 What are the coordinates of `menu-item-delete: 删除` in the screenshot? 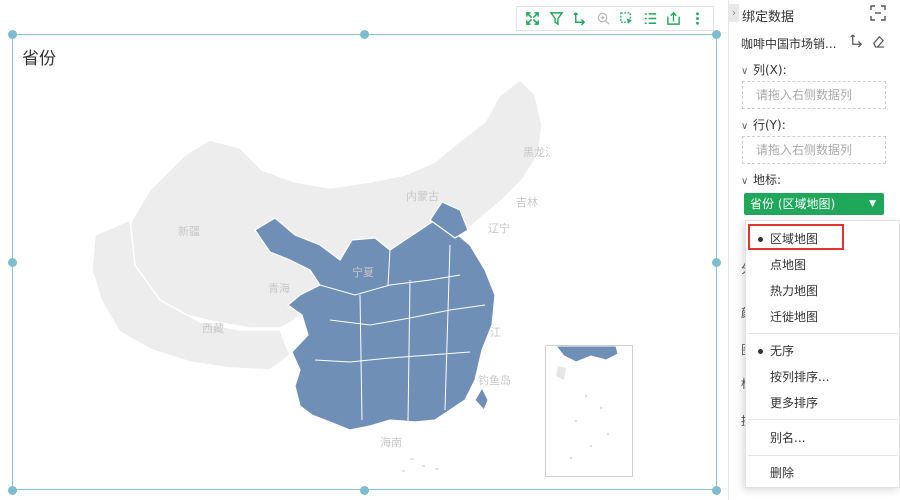 It's located at (822, 473).